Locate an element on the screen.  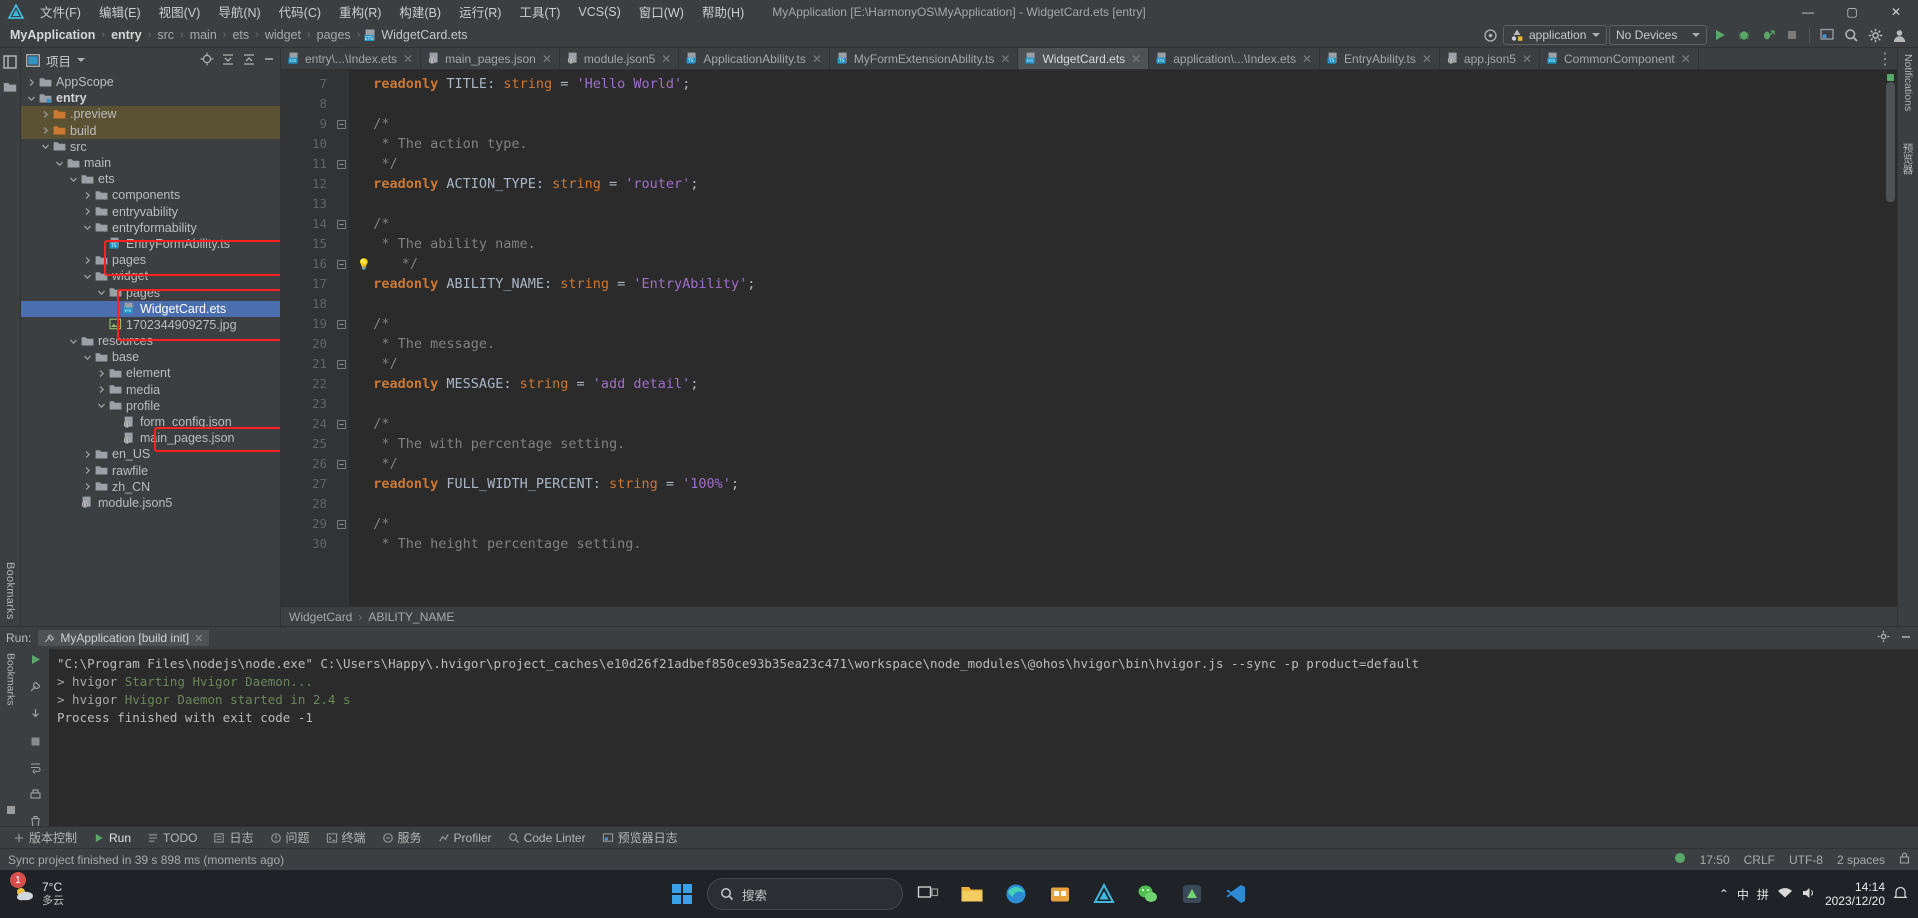
tree-item: zh_CN is located at coordinates (150, 487).